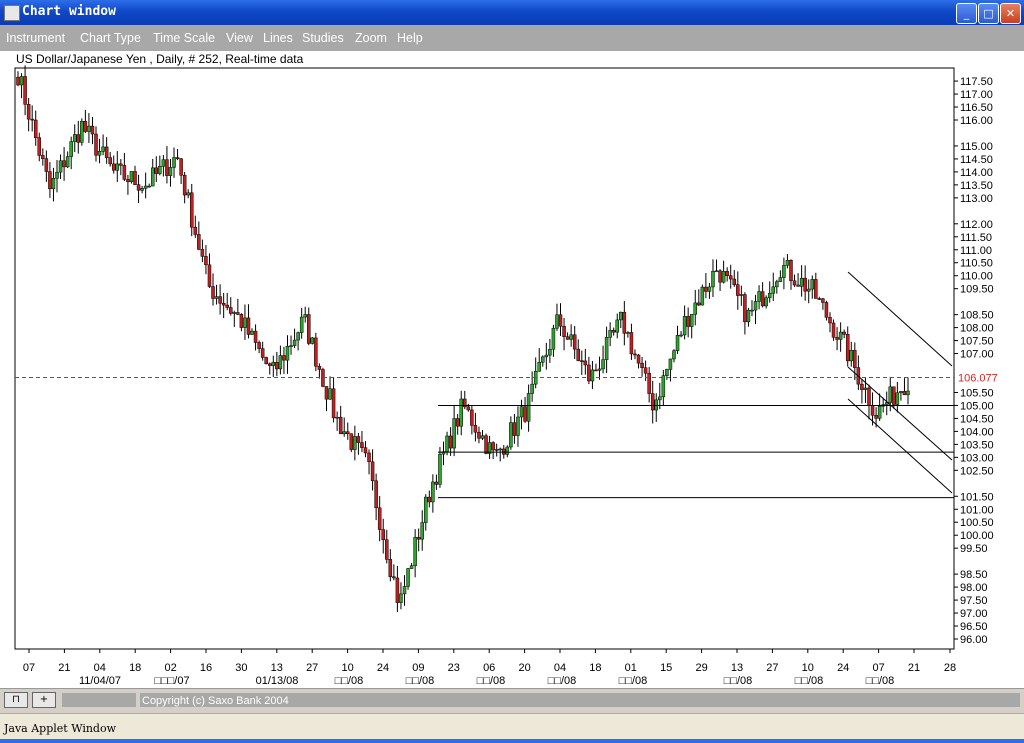  What do you see at coordinates (976, 108) in the screenshot?
I see `y-tick-label: 116.50` at bounding box center [976, 108].